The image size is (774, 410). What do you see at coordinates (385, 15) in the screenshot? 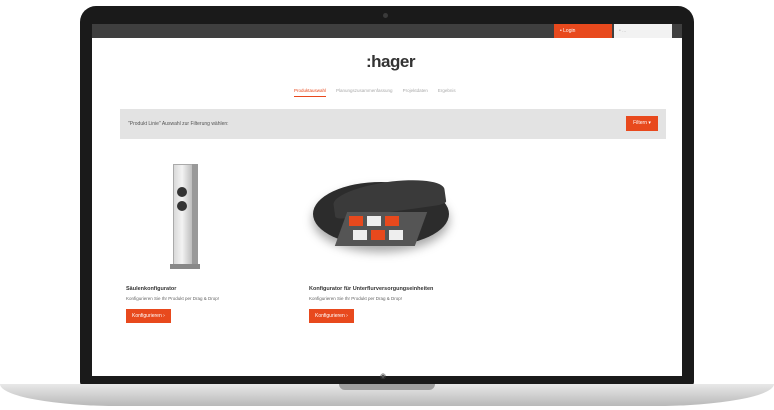
I see `camera-icon` at bounding box center [385, 15].